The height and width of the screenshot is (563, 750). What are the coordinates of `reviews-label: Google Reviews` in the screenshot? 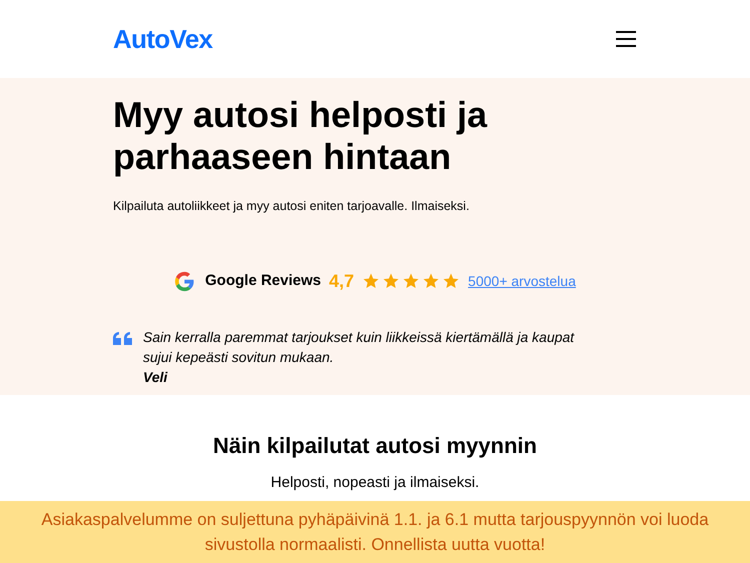 It's located at (263, 281).